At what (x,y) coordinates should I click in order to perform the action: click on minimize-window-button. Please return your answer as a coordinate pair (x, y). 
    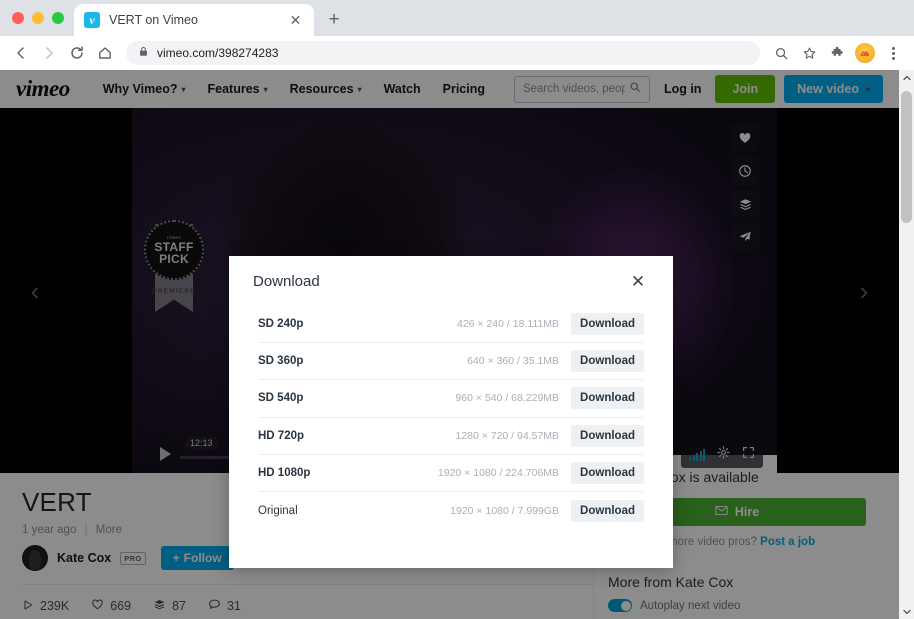
    Looking at the image, I should click on (38, 18).